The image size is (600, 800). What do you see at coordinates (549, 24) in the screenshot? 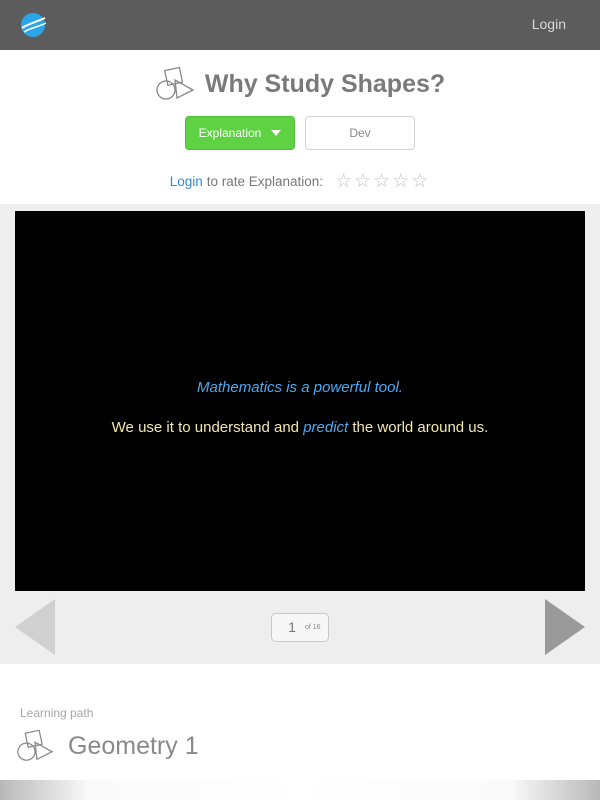
I see `login-link: Login` at bounding box center [549, 24].